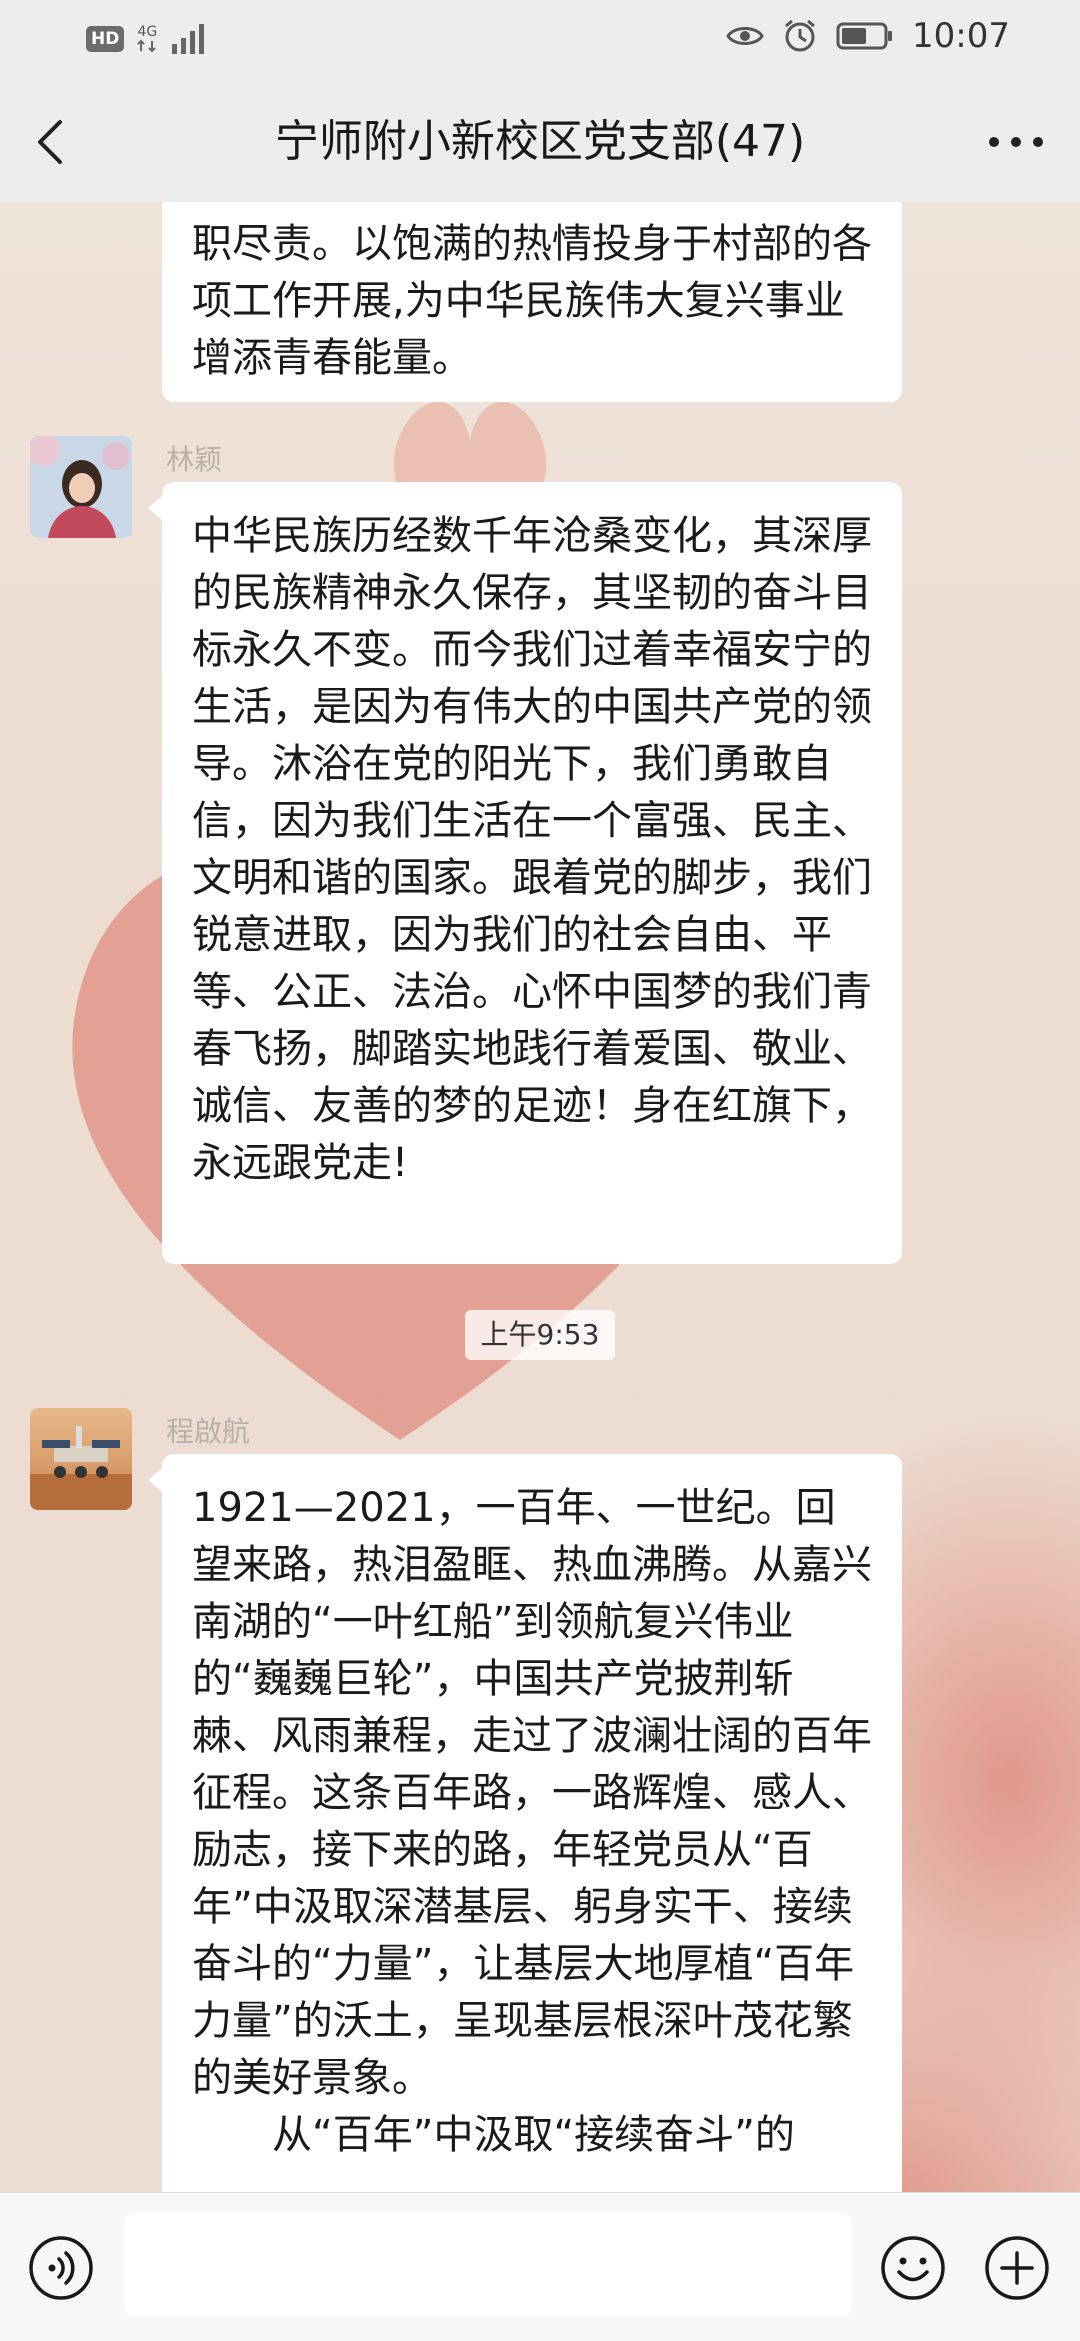 The image size is (1080, 2341). I want to click on message-text: 从“百年”中汲取“接续奋斗”的, so click(533, 2135).